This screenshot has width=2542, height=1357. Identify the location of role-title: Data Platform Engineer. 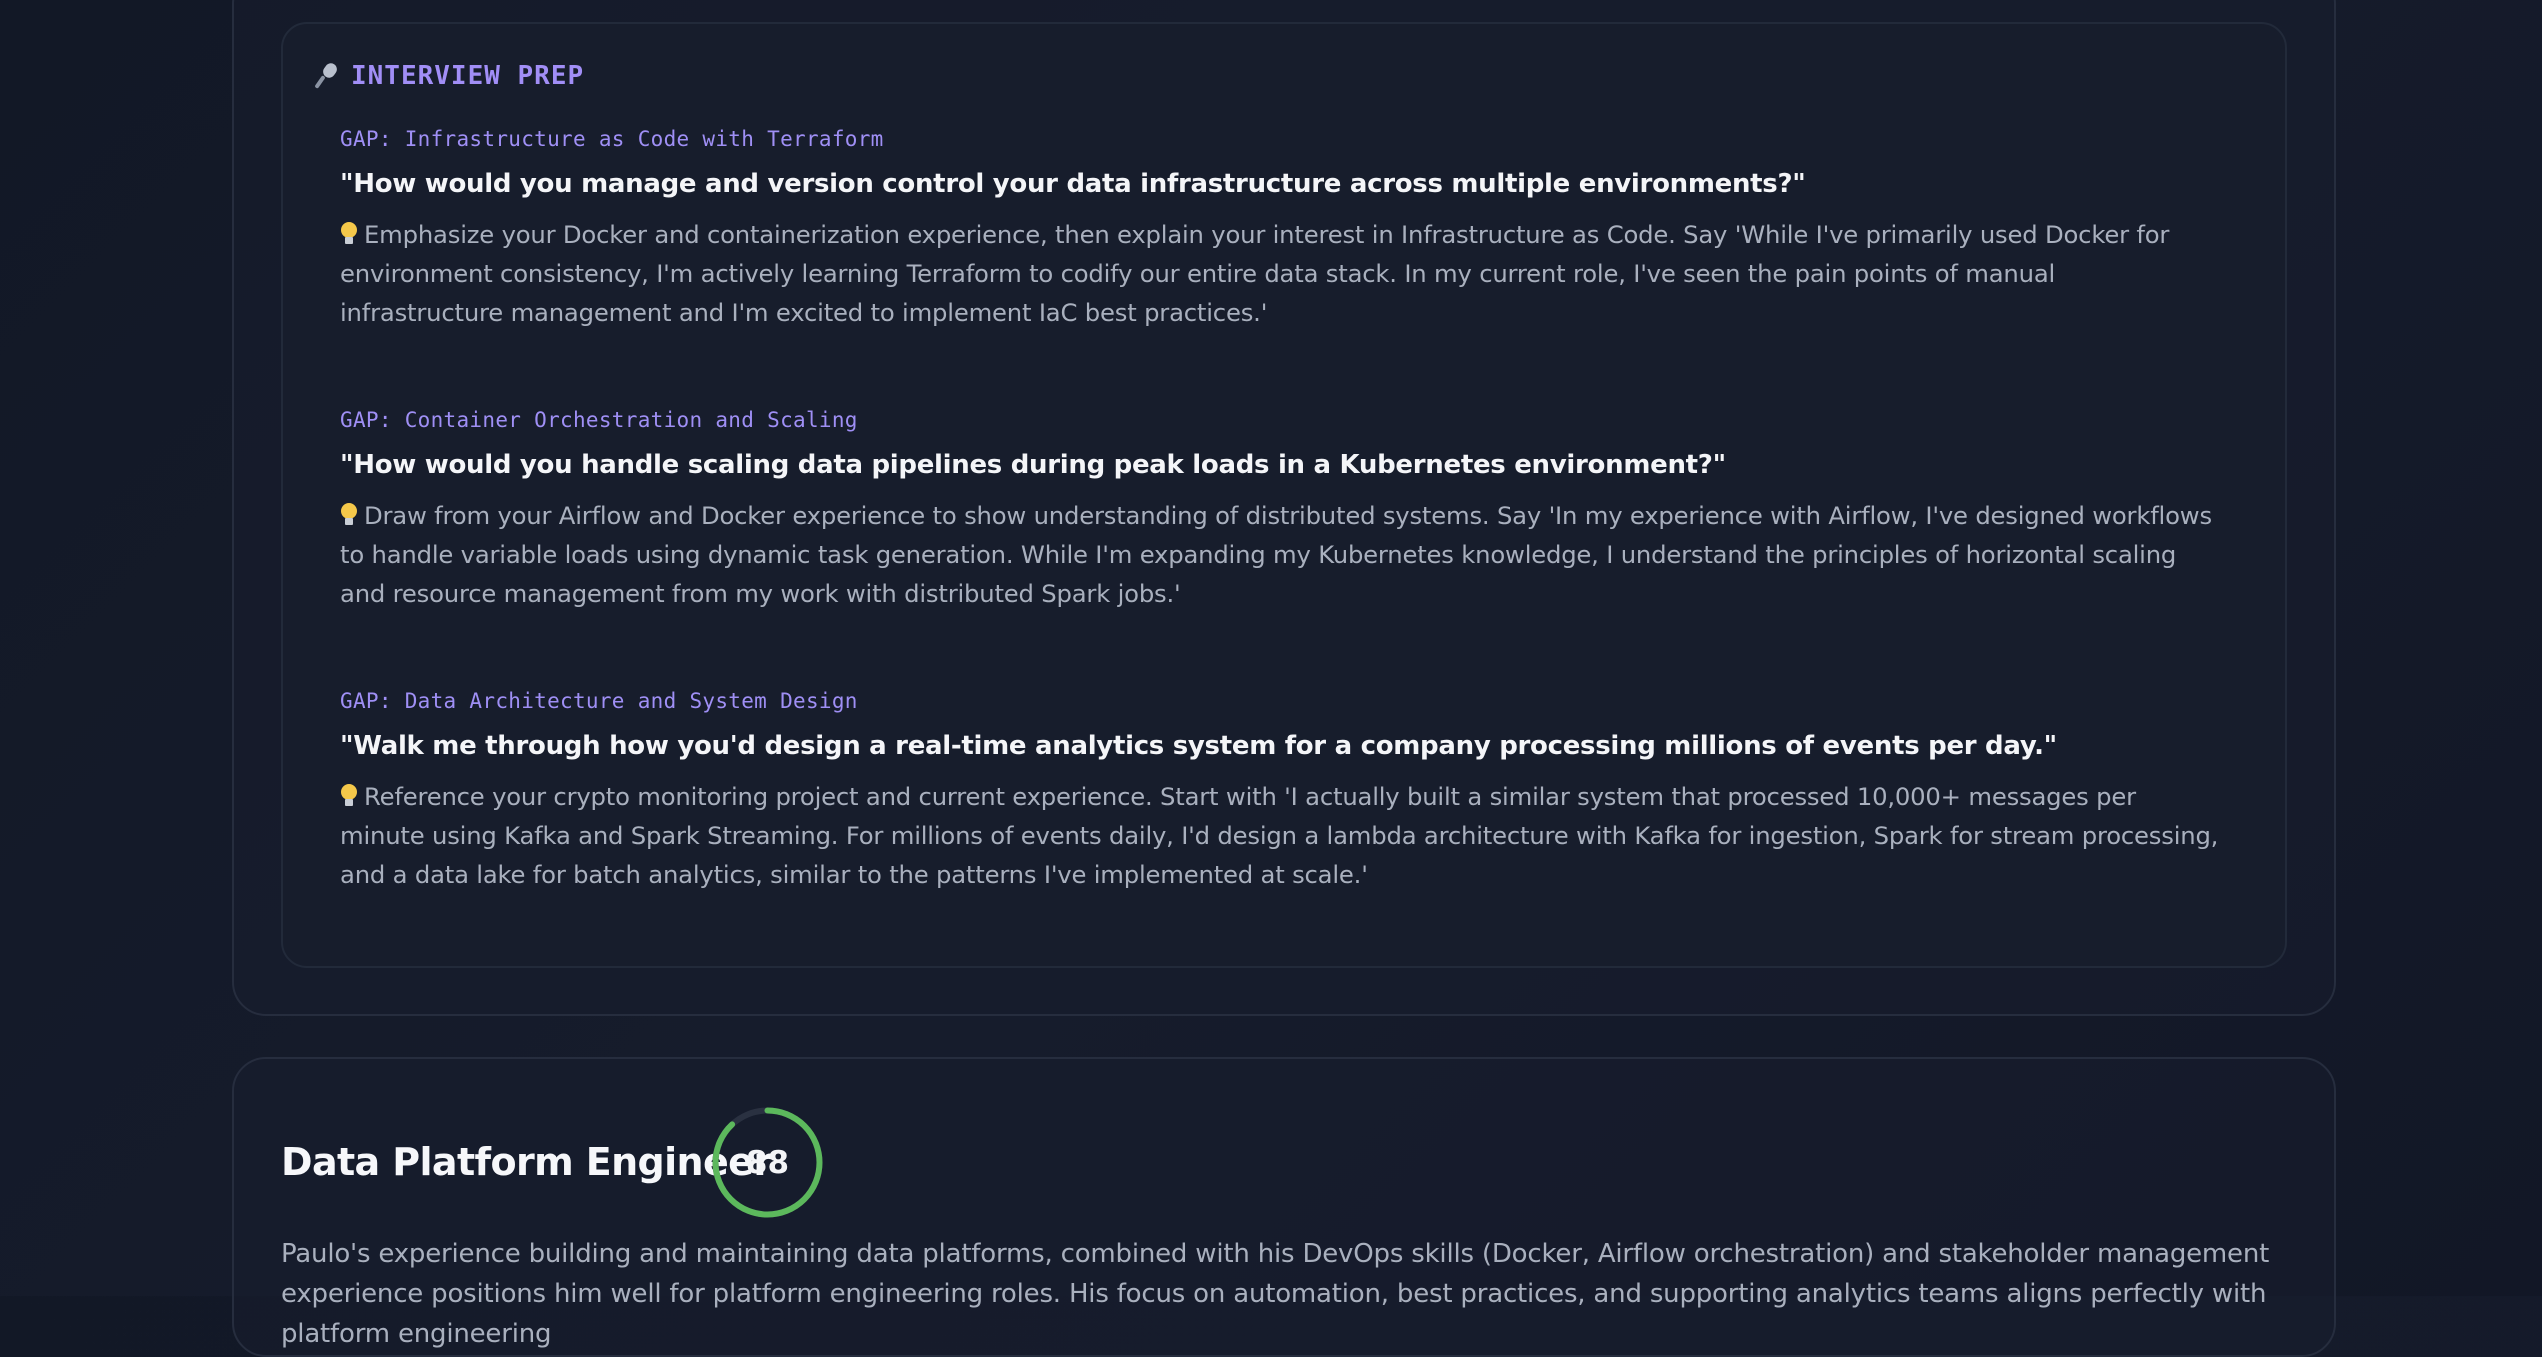
(526, 1162).